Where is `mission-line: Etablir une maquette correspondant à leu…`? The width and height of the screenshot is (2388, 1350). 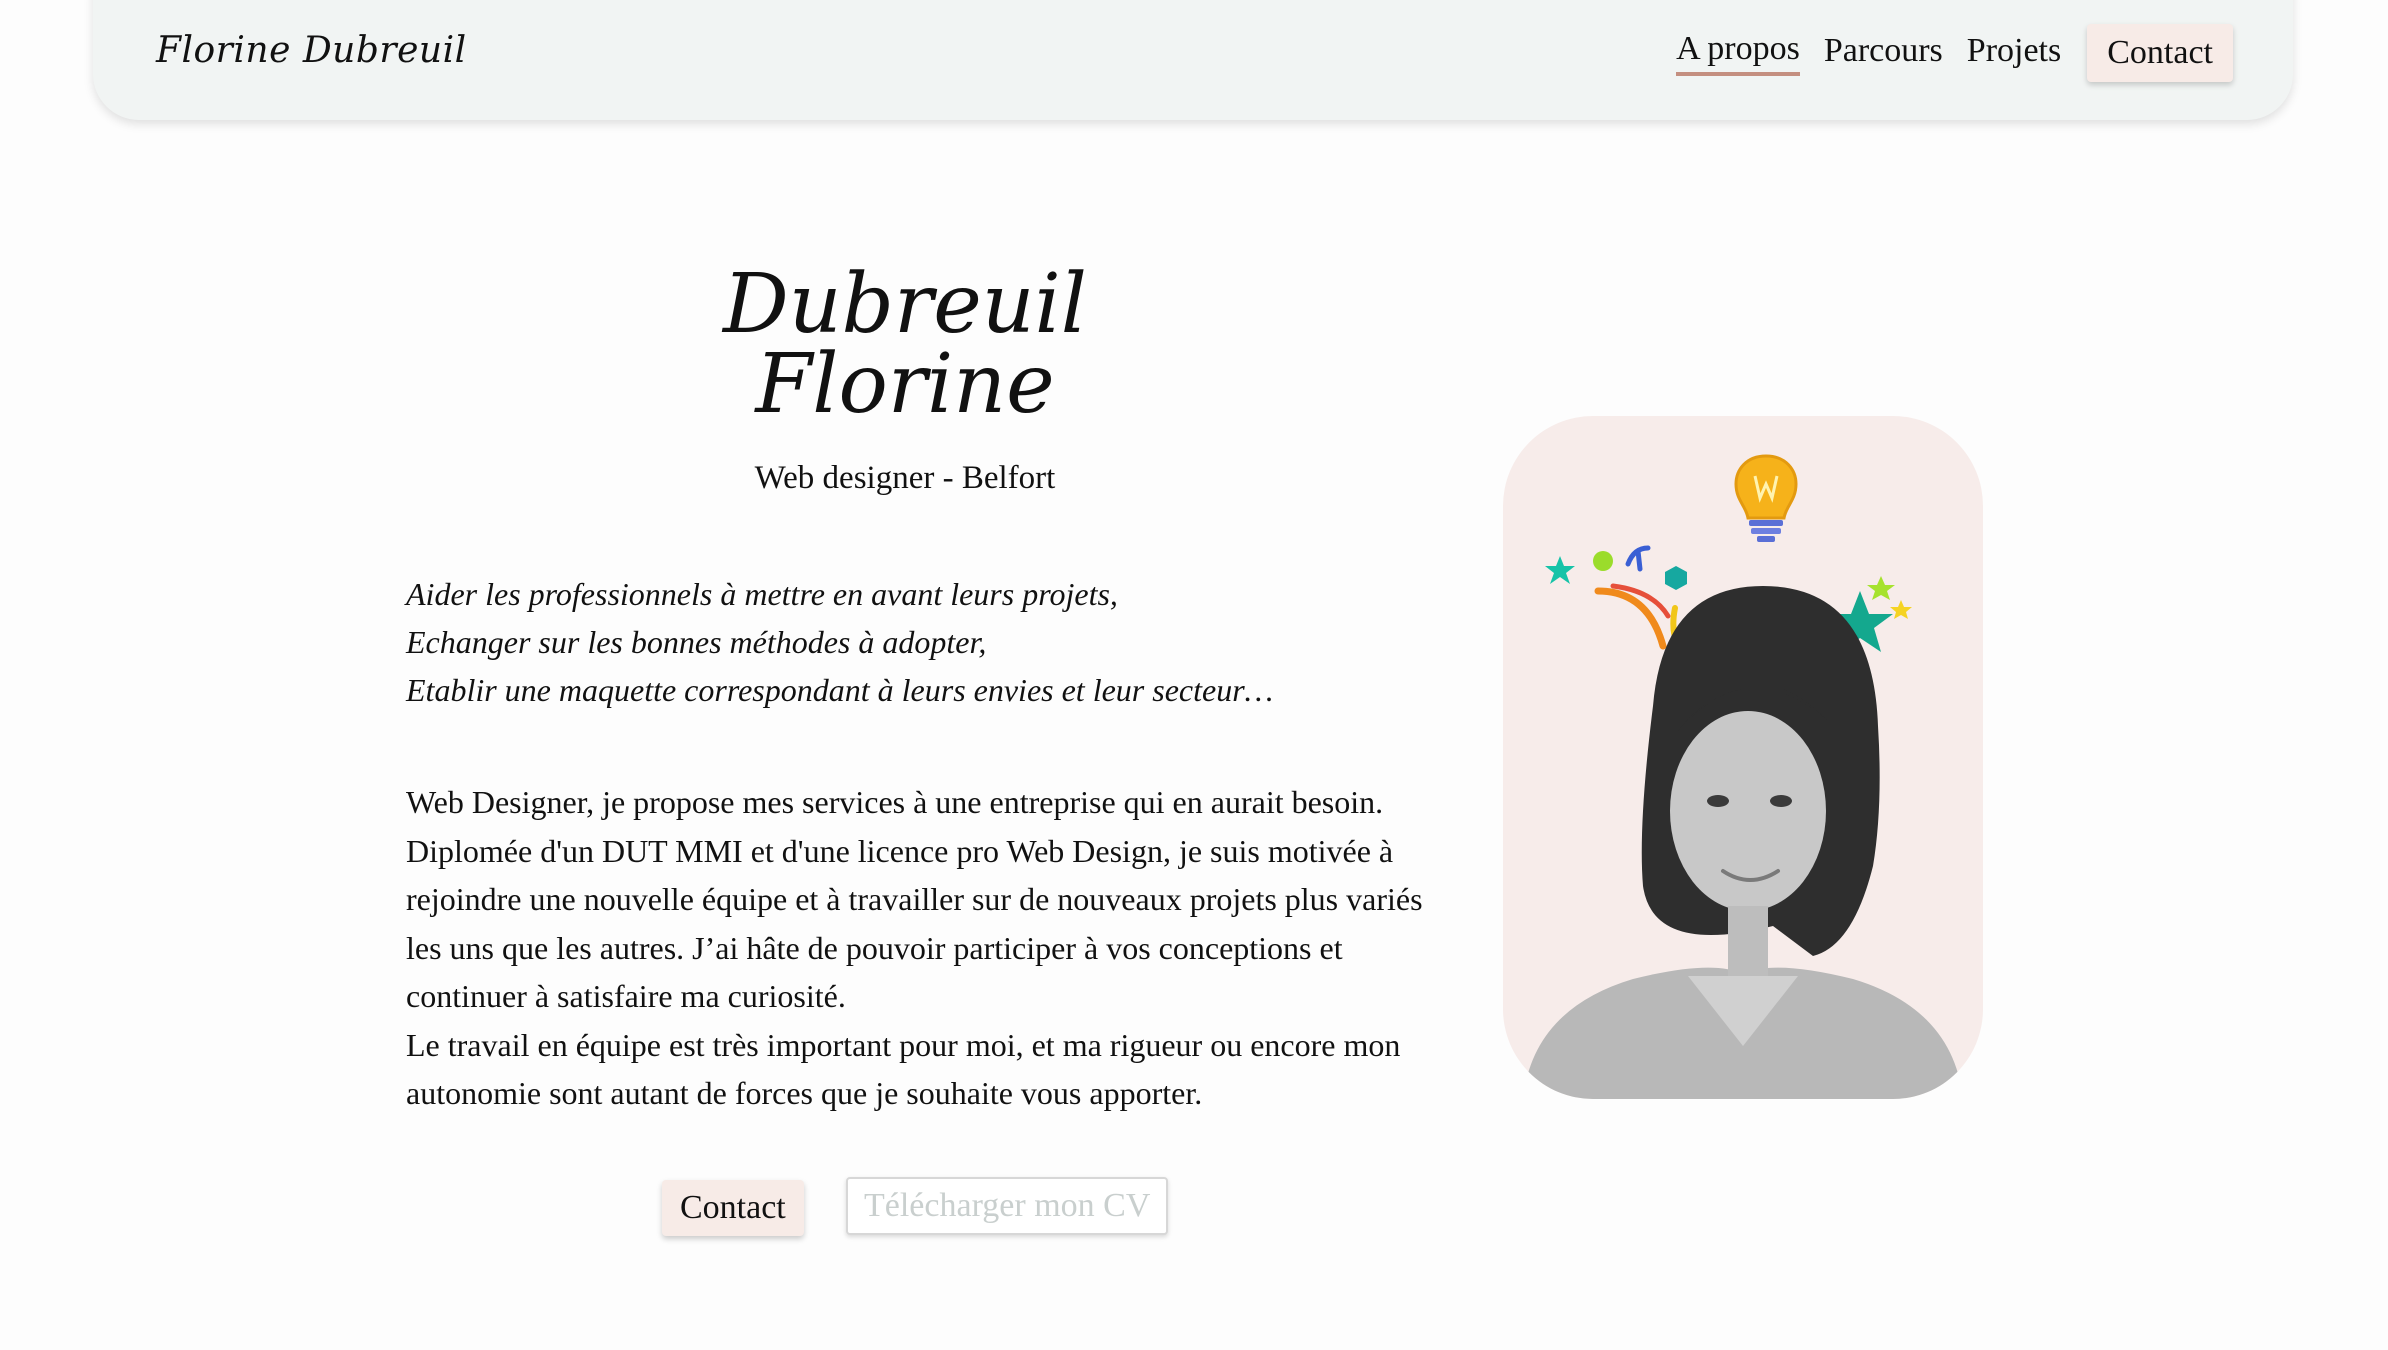
mission-line: Etablir une maquette correspondant à leu… is located at coordinates (840, 690).